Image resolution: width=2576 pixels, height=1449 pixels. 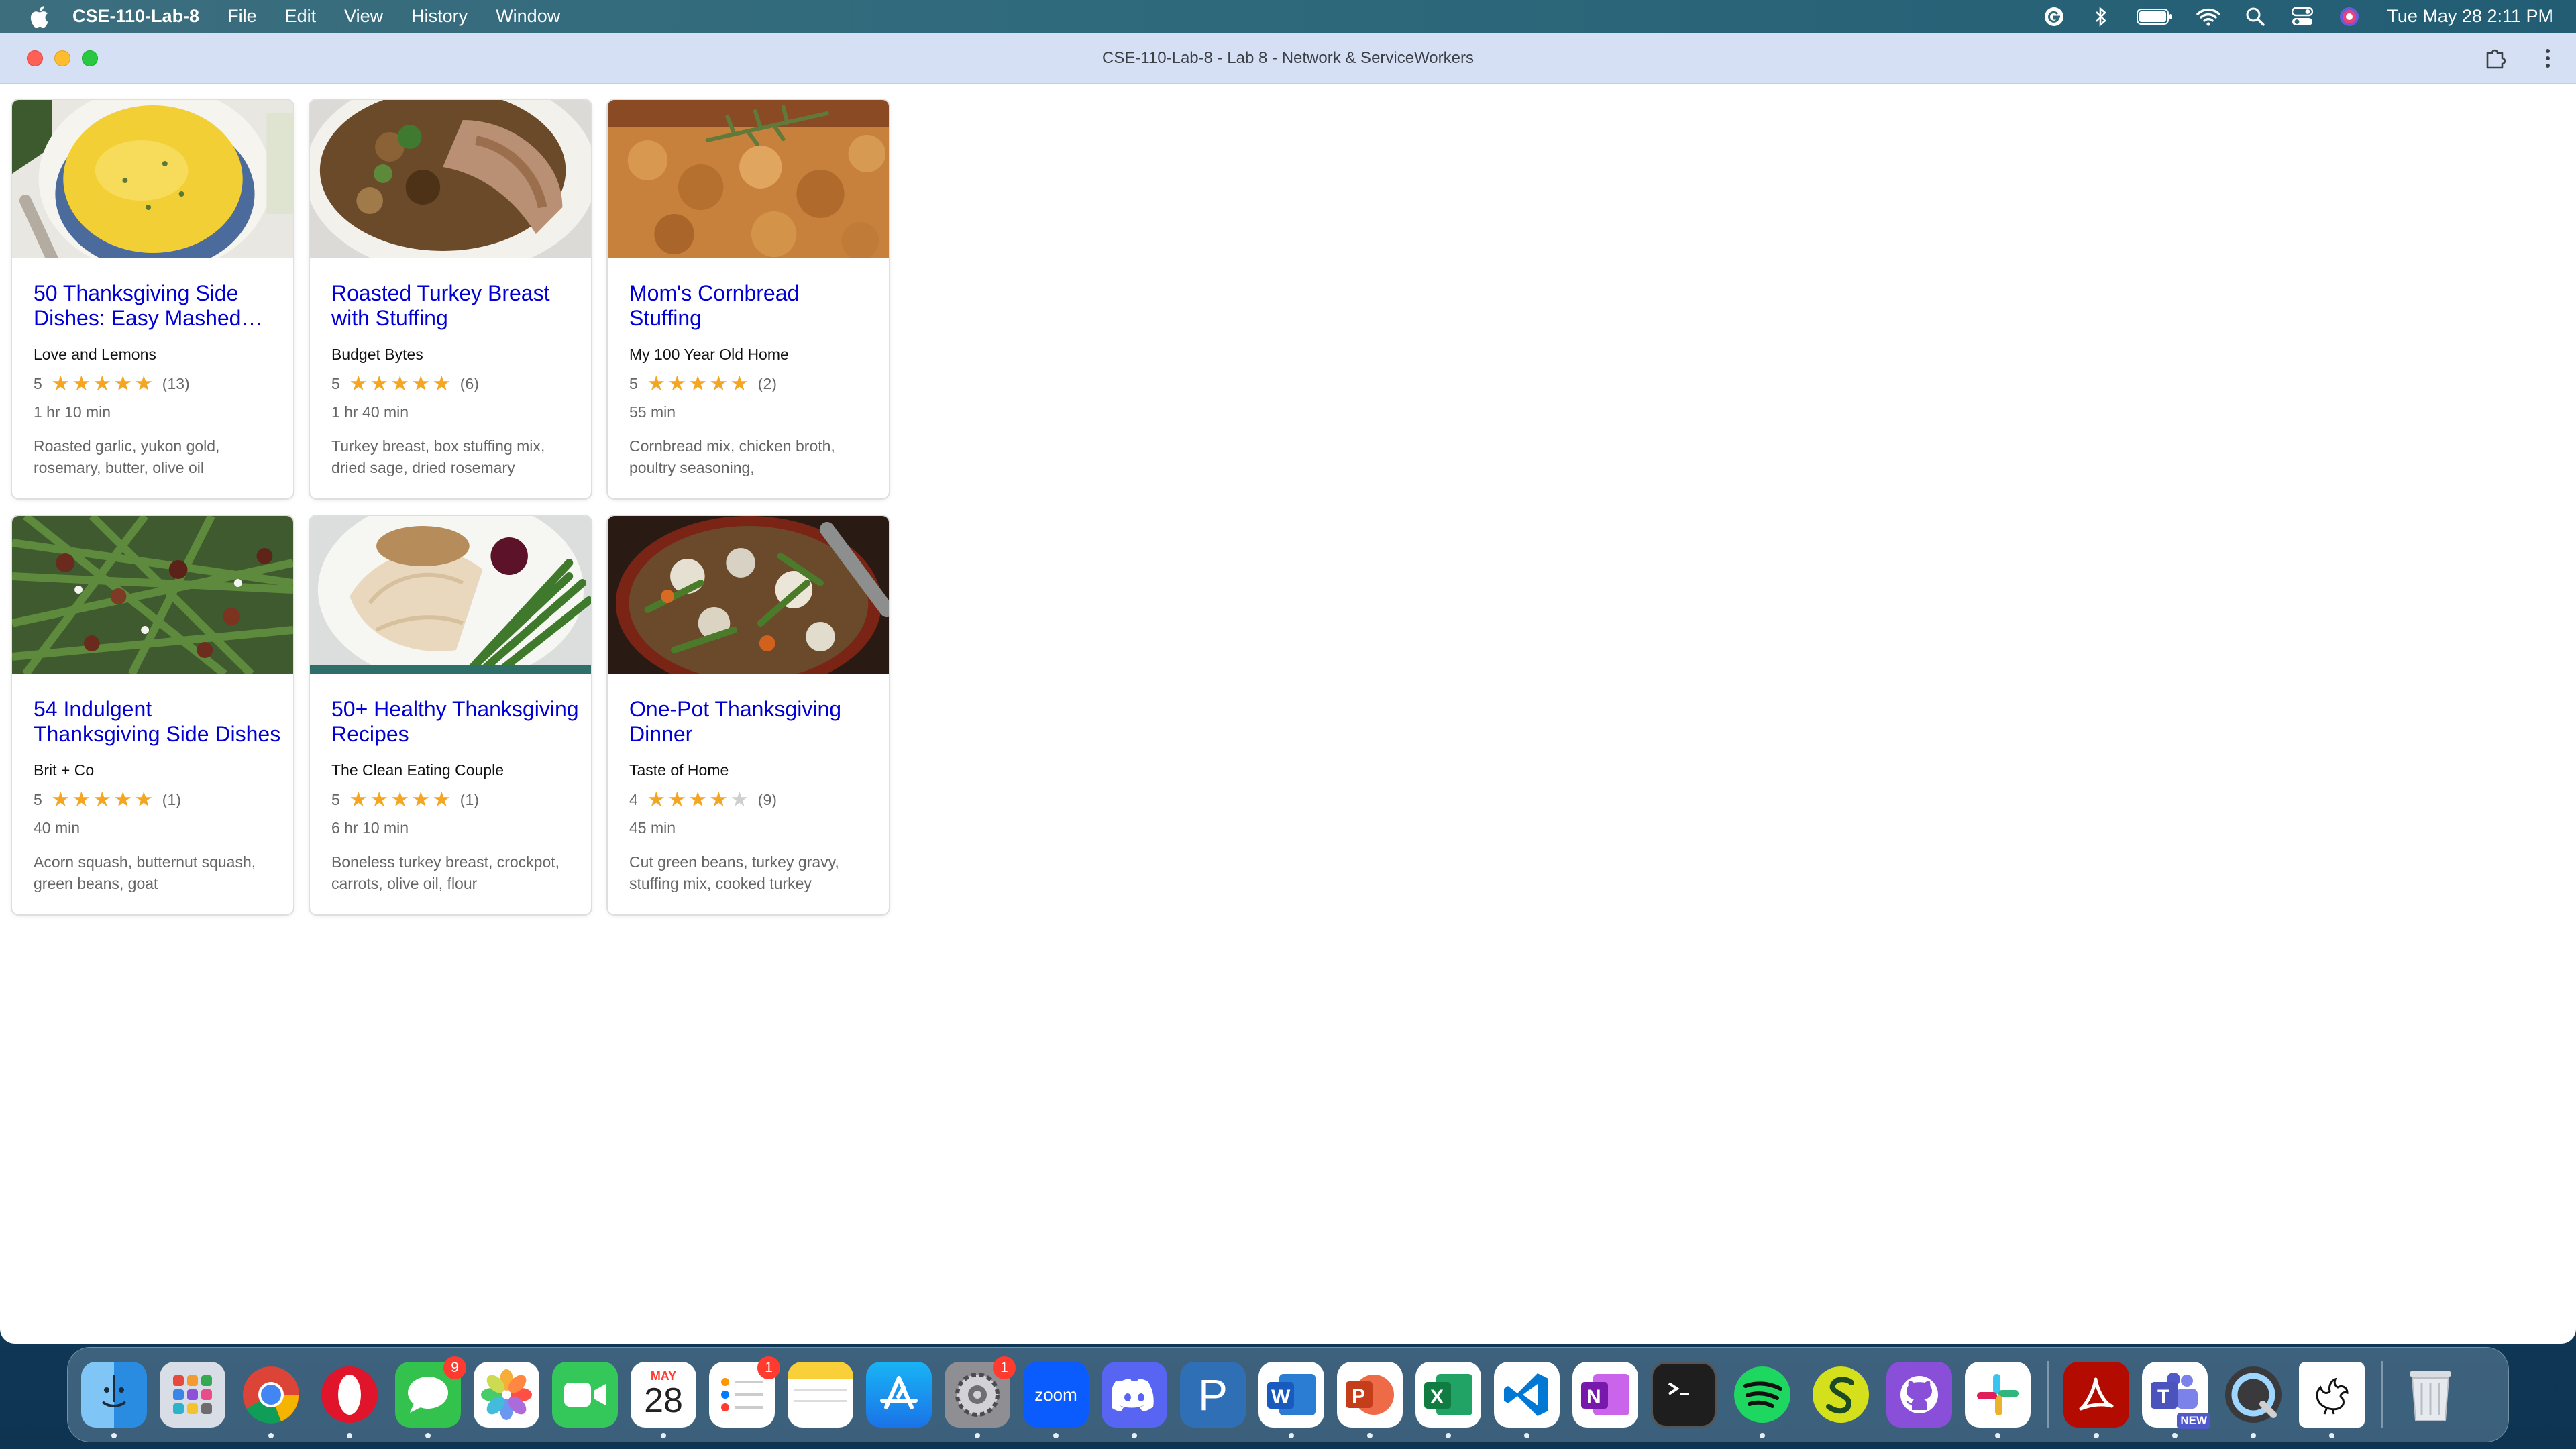 What do you see at coordinates (450, 595) in the screenshot?
I see `recipe-image-healthy-turkey-plate` at bounding box center [450, 595].